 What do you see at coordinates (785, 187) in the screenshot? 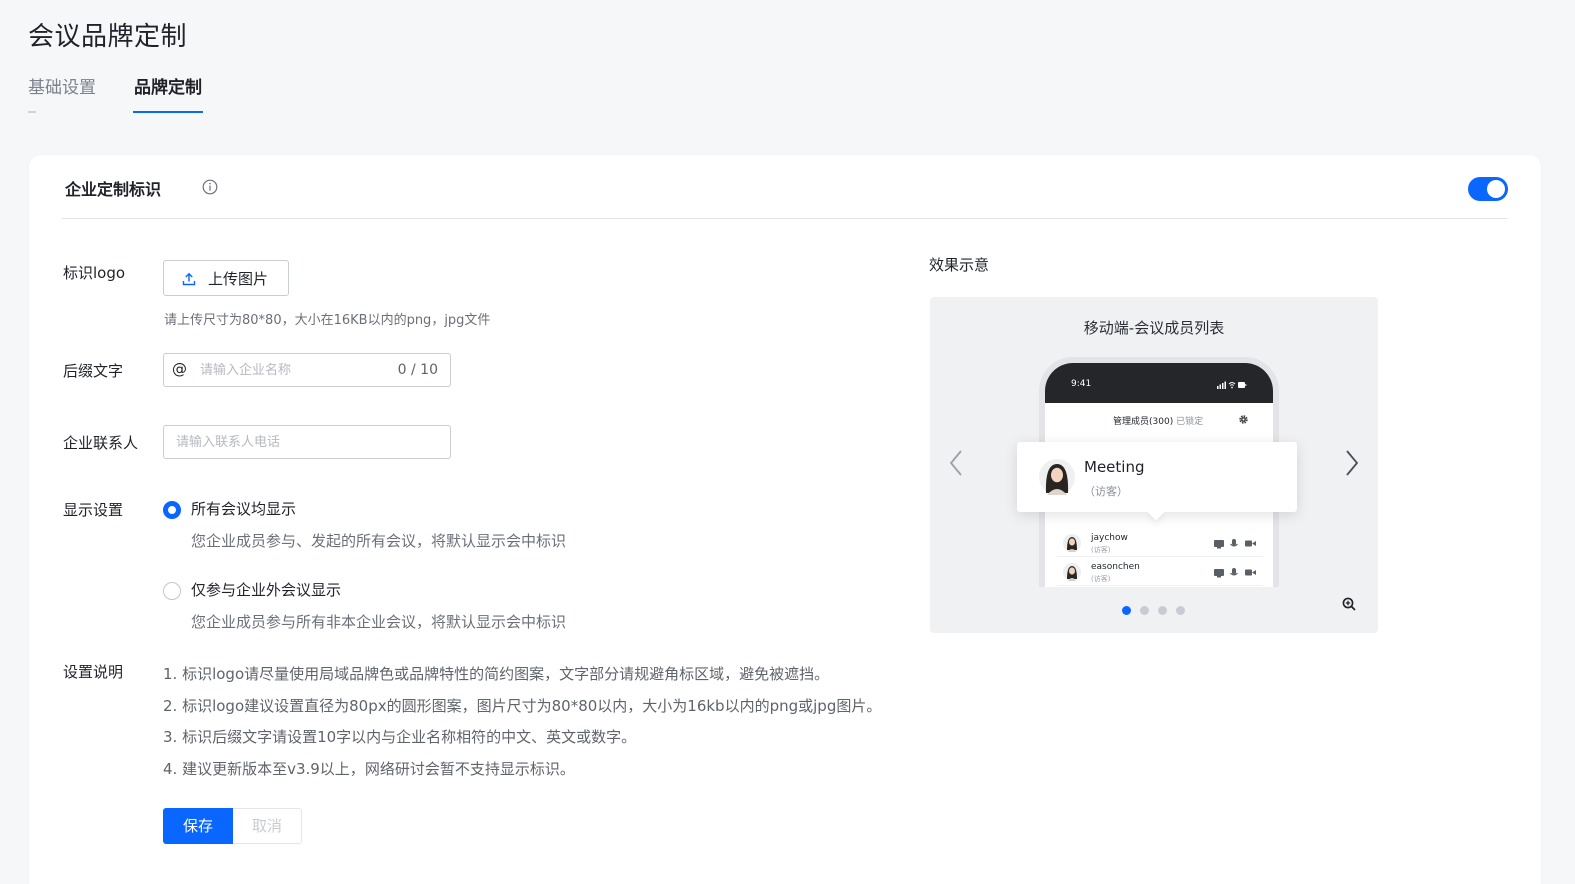
I see `card-header: 企业定制标识` at bounding box center [785, 187].